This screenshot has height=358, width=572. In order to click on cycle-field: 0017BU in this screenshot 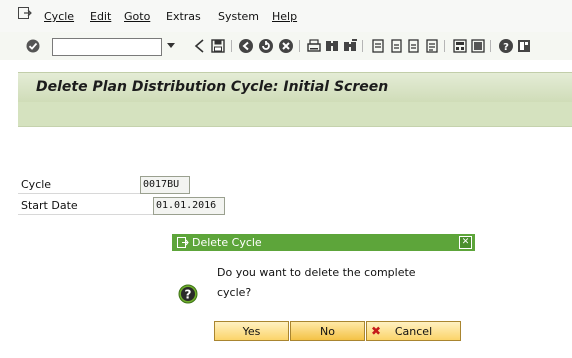, I will do `click(165, 185)`.